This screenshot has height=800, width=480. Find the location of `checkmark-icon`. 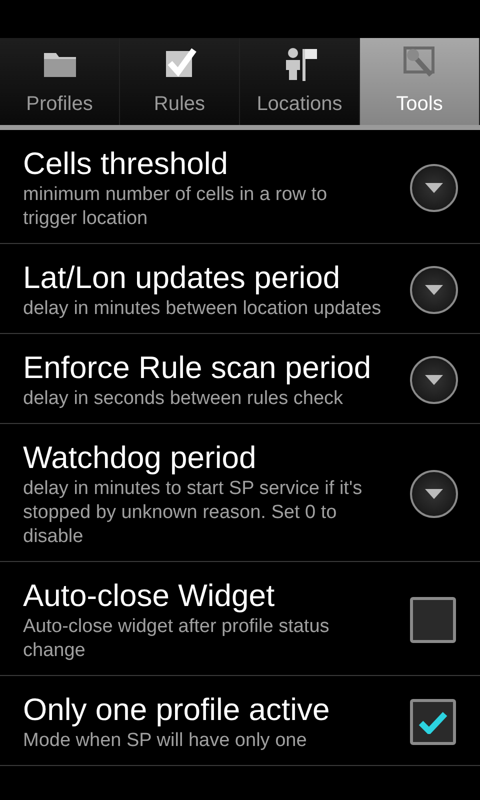

checkmark-icon is located at coordinates (433, 722).